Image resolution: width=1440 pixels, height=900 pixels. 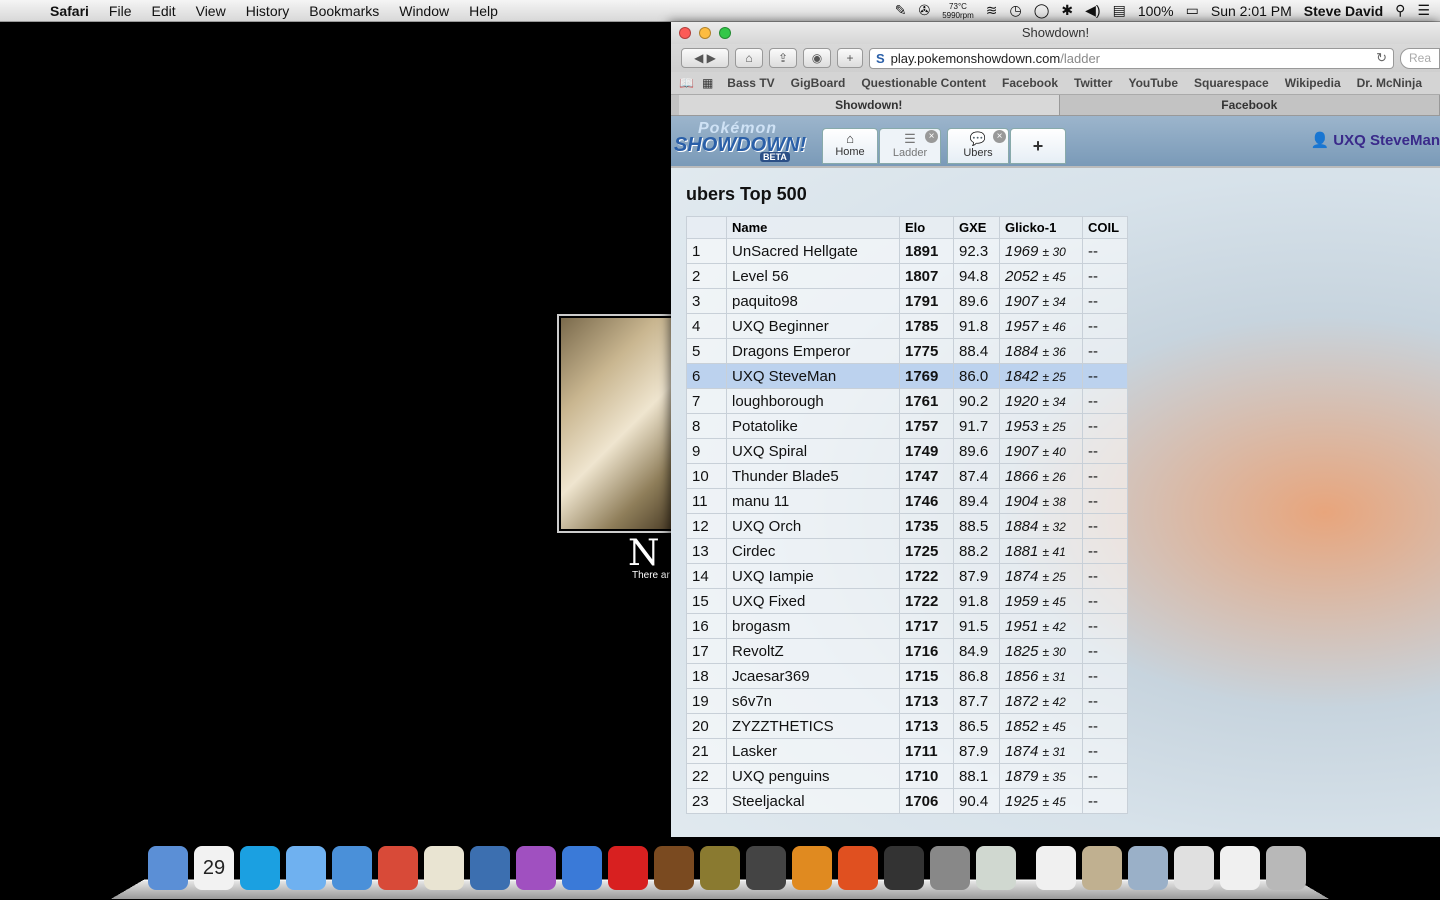 I want to click on ableton-icon, so click(x=858, y=868).